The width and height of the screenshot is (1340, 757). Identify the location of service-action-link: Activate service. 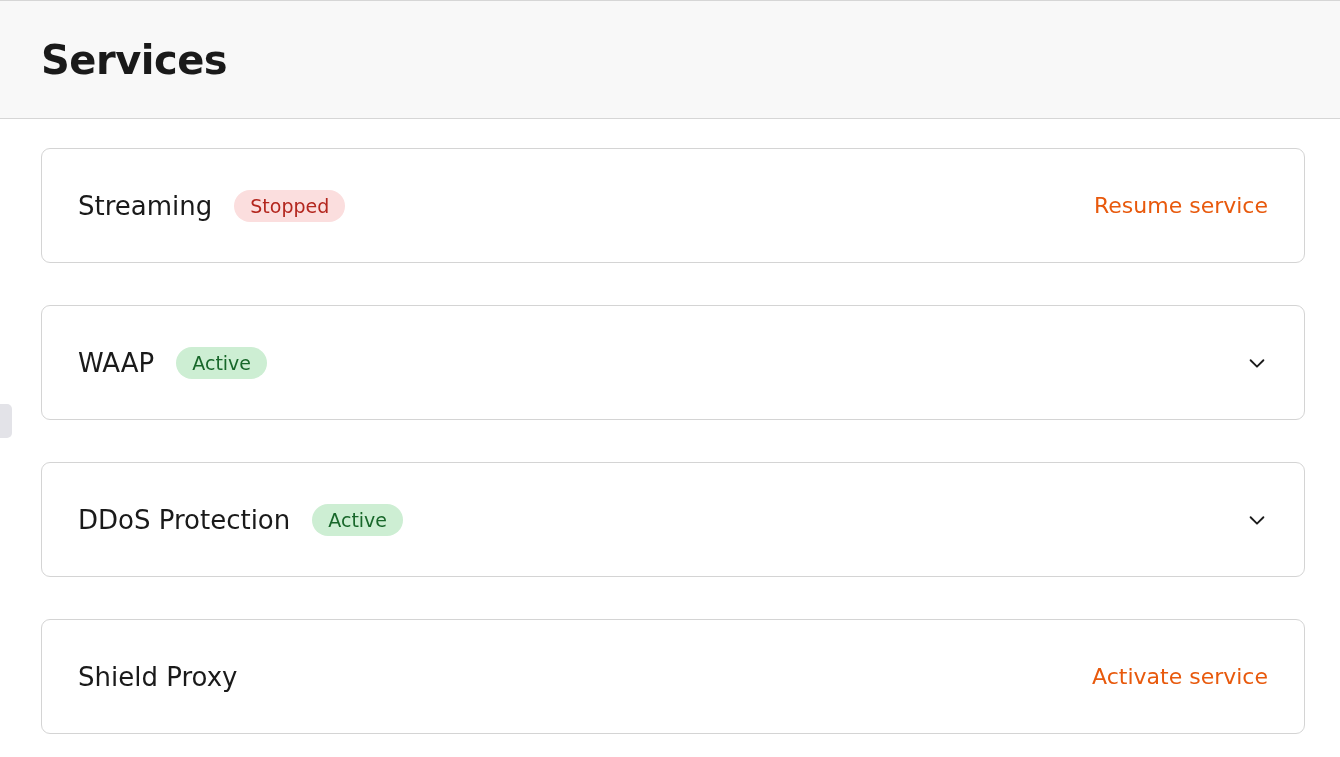
(1180, 676).